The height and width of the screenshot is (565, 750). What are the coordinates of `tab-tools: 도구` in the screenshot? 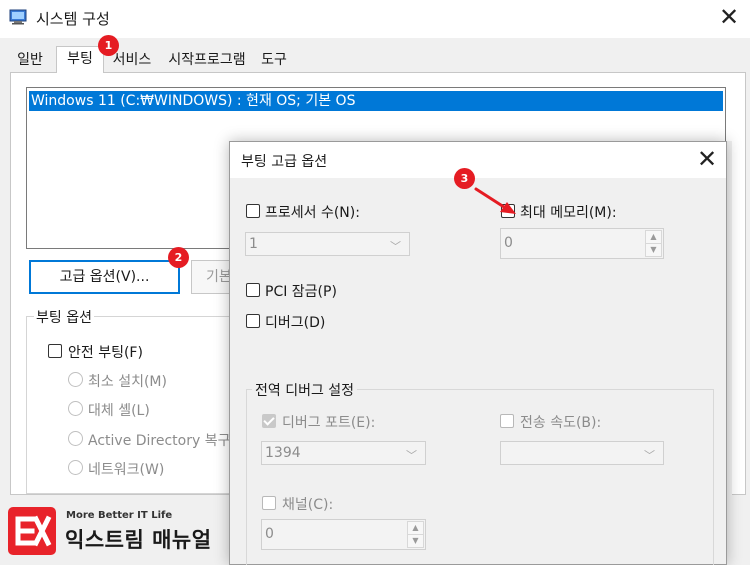 It's located at (274, 61).